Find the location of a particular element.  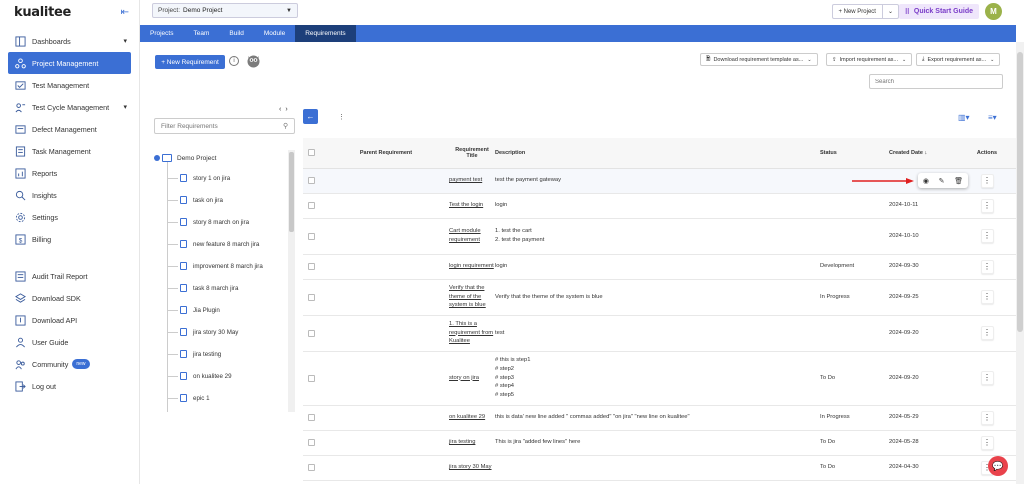

requirement-title-link: payment test is located at coordinates (465, 180).